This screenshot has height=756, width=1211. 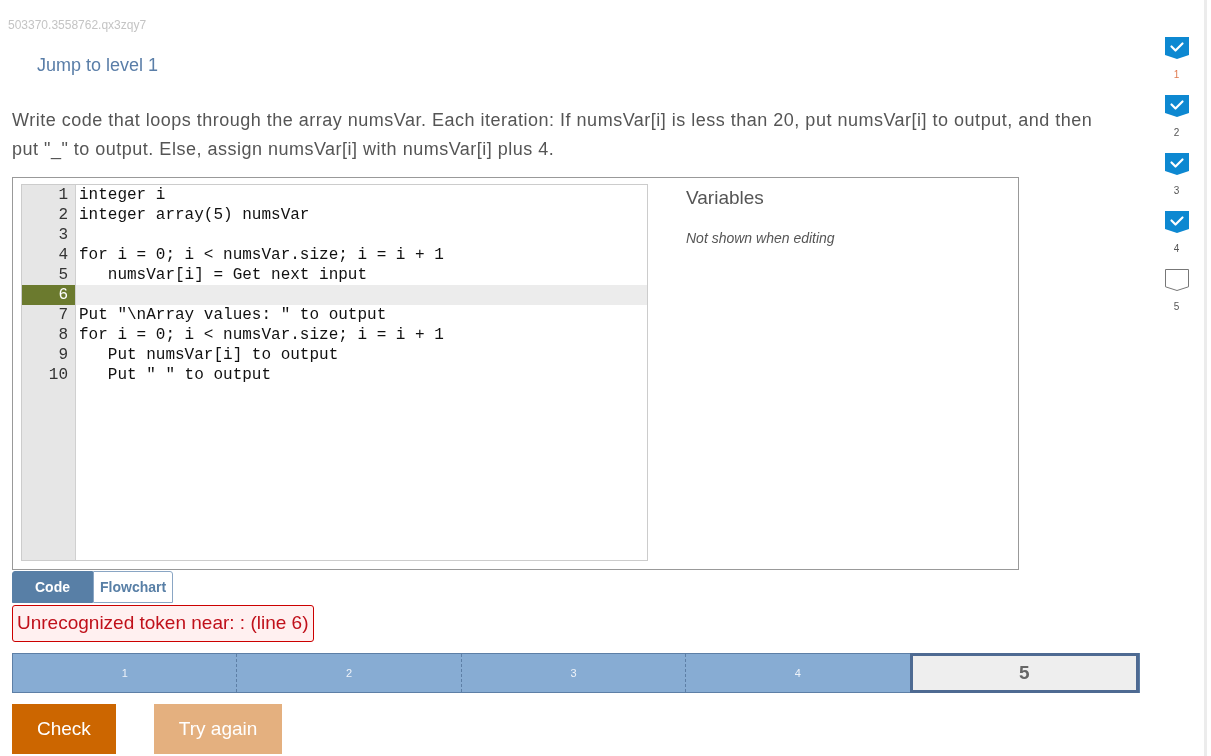 What do you see at coordinates (223, 355) in the screenshot?
I see `code-line: Put numsVar[i] to output` at bounding box center [223, 355].